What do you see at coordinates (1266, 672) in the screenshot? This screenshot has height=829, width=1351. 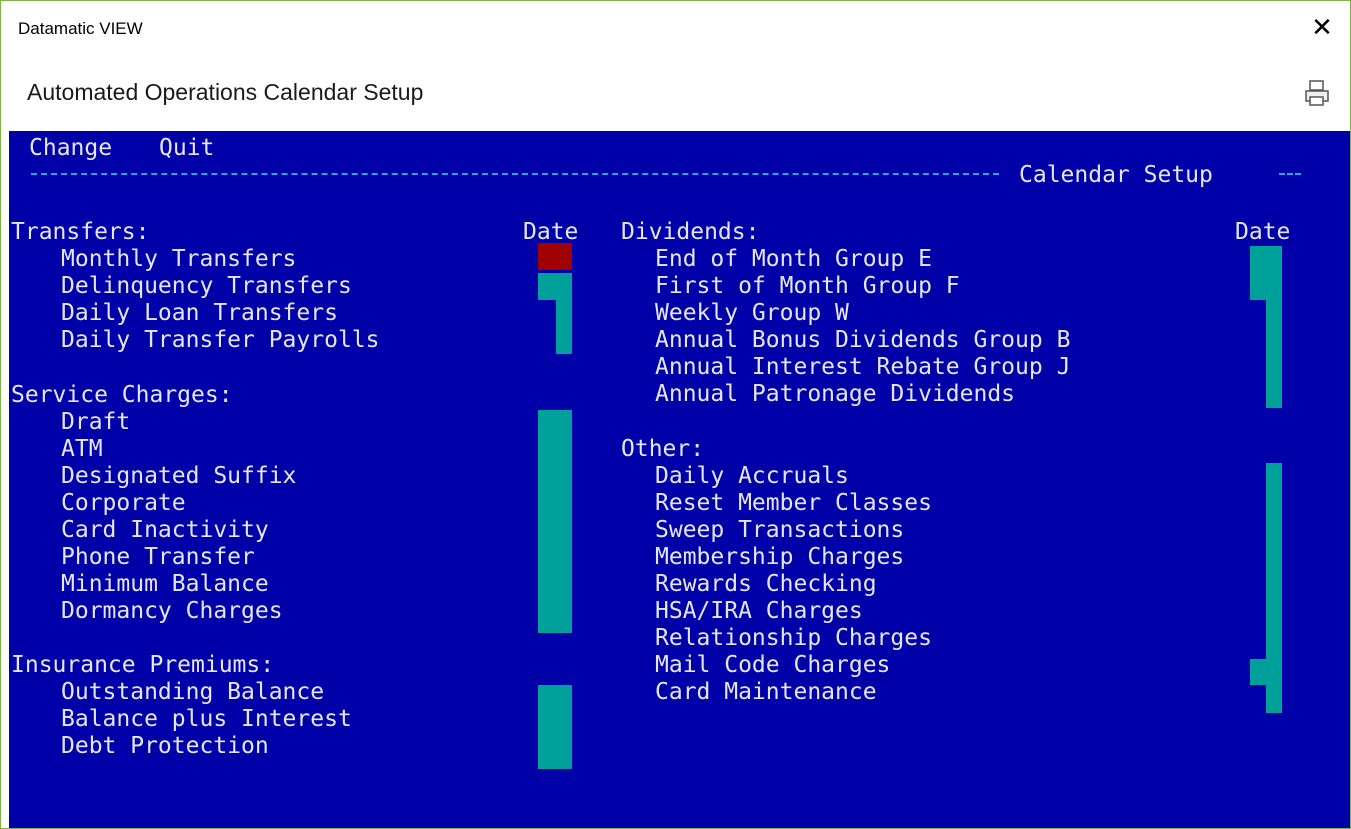 I see `date-field-mail-code-charges` at bounding box center [1266, 672].